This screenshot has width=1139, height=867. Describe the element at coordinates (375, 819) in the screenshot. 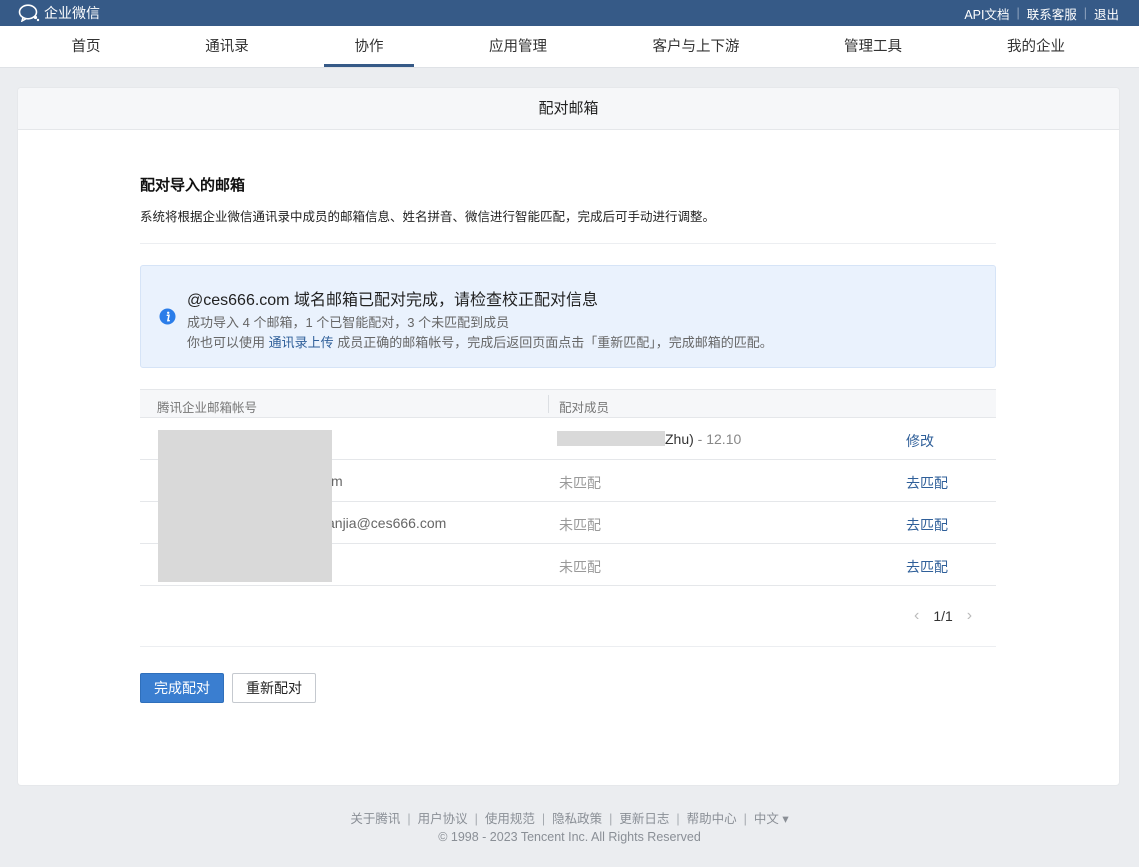

I see `footer-link-about: 关于腾讯` at that location.